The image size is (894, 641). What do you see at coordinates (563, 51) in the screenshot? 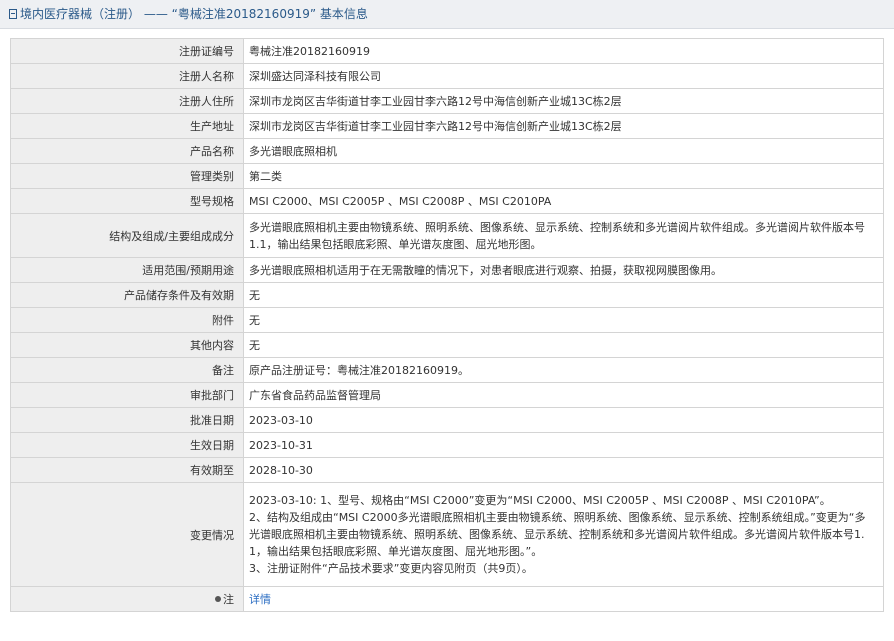
I see `row-value: 粤械注准20182160919` at bounding box center [563, 51].